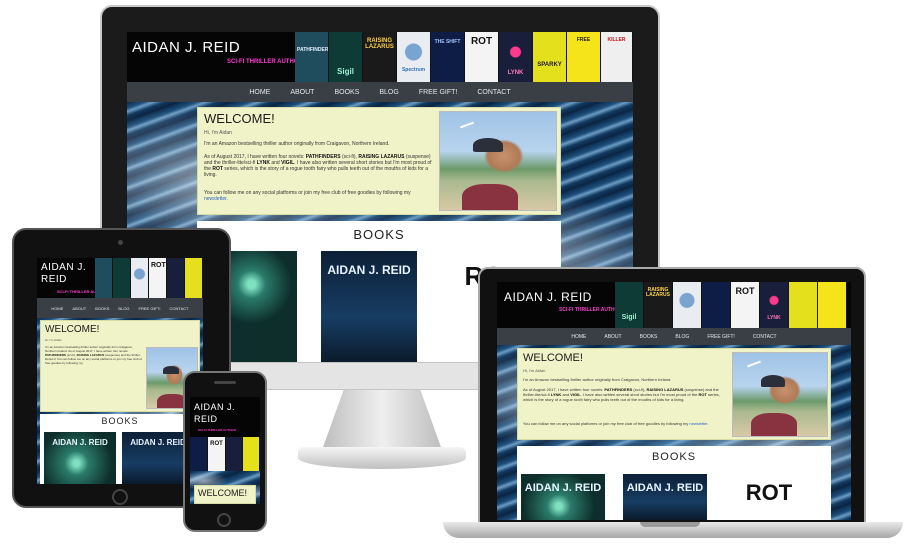 This screenshot has width=917, height=553. What do you see at coordinates (617, 57) in the screenshot?
I see `book-cover: KILLER` at bounding box center [617, 57].